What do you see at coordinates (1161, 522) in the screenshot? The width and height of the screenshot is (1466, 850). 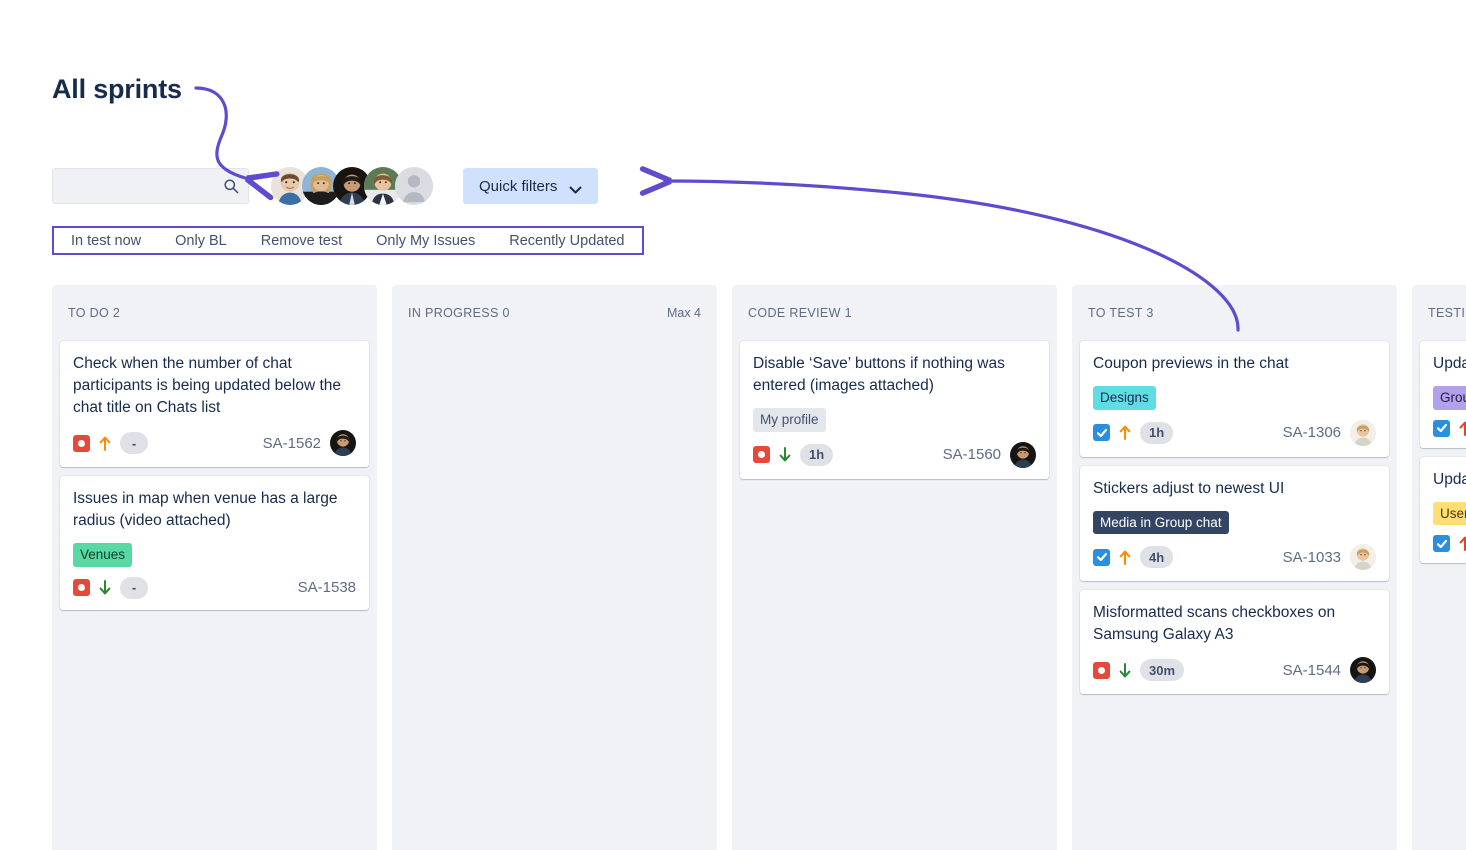 I see `issue-label-badge: Media in Group chat` at bounding box center [1161, 522].